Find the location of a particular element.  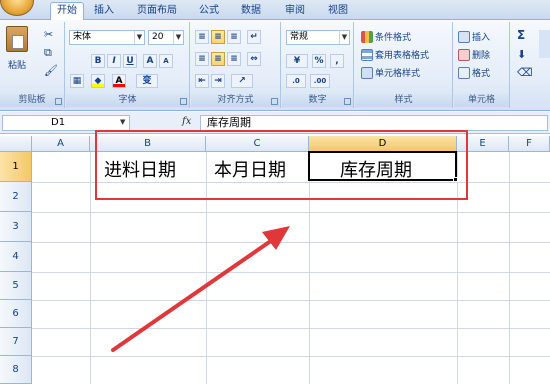

format-as-table-label: 套用表格格式 is located at coordinates (402, 56).